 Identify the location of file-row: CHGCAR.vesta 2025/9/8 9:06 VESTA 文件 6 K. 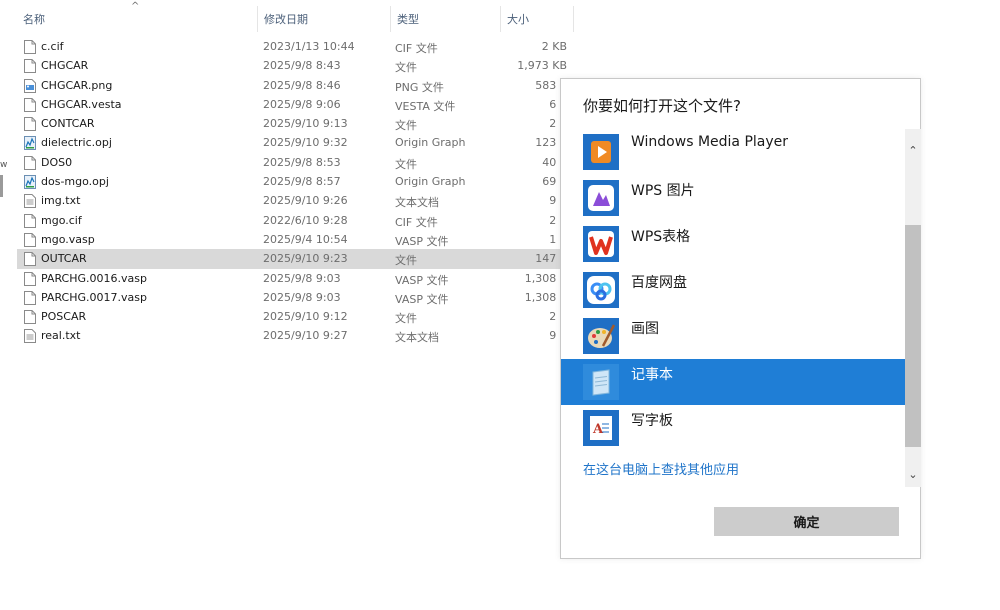
(297, 104).